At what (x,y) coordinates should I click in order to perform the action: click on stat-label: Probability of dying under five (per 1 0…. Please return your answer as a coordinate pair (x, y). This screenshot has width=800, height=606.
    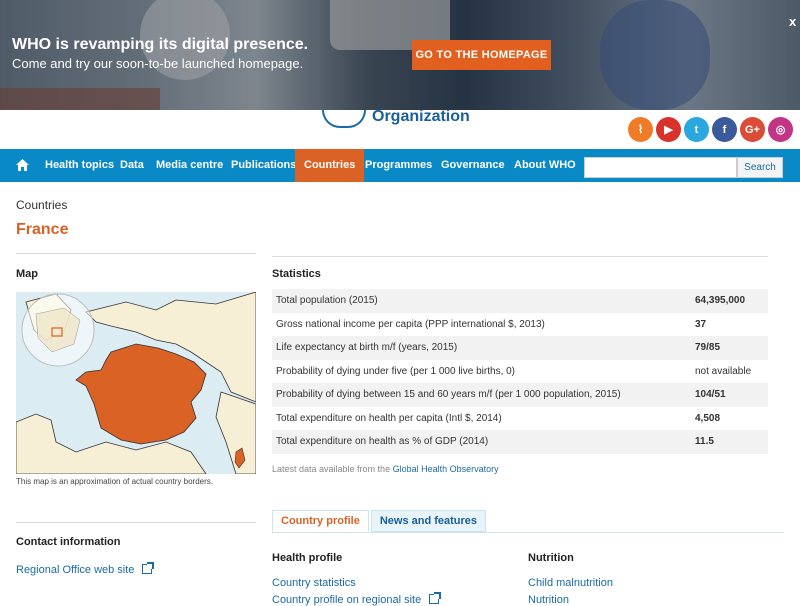
    Looking at the image, I should click on (396, 371).